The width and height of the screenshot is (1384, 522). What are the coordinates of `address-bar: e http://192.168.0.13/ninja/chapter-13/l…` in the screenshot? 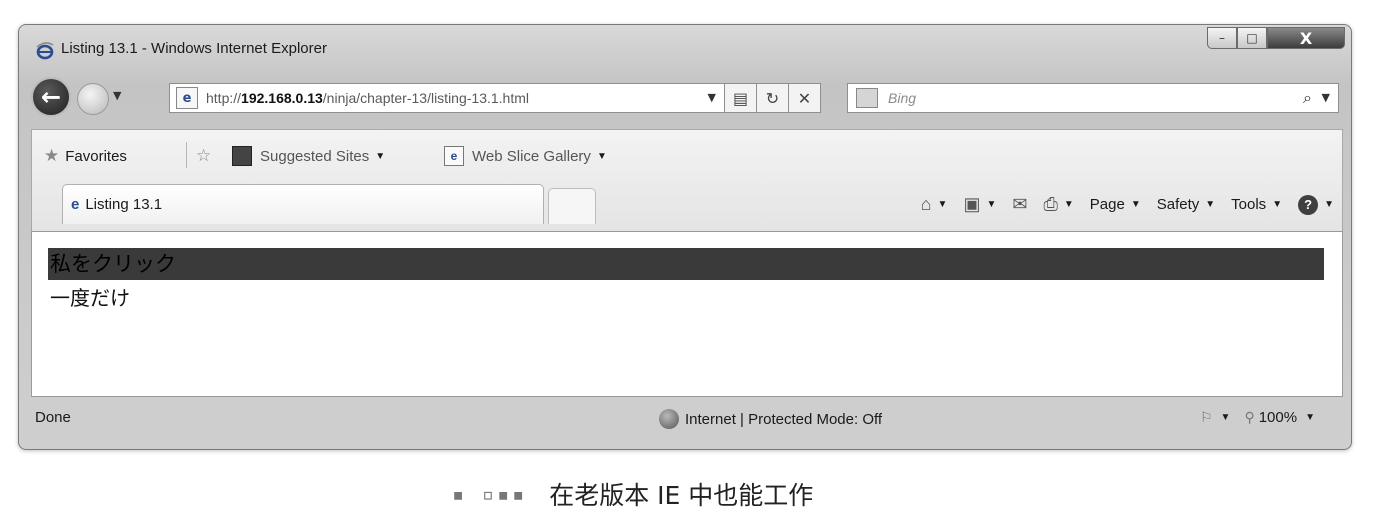 It's located at (447, 98).